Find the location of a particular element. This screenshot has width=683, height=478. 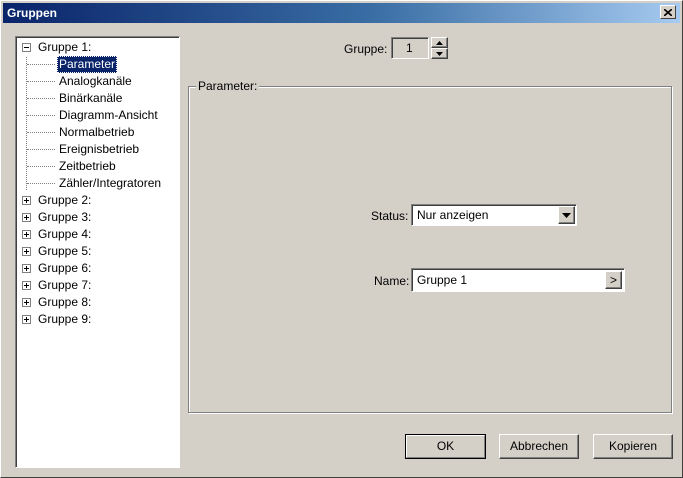

tree-item-label: Gruppe 7: is located at coordinates (65, 285).